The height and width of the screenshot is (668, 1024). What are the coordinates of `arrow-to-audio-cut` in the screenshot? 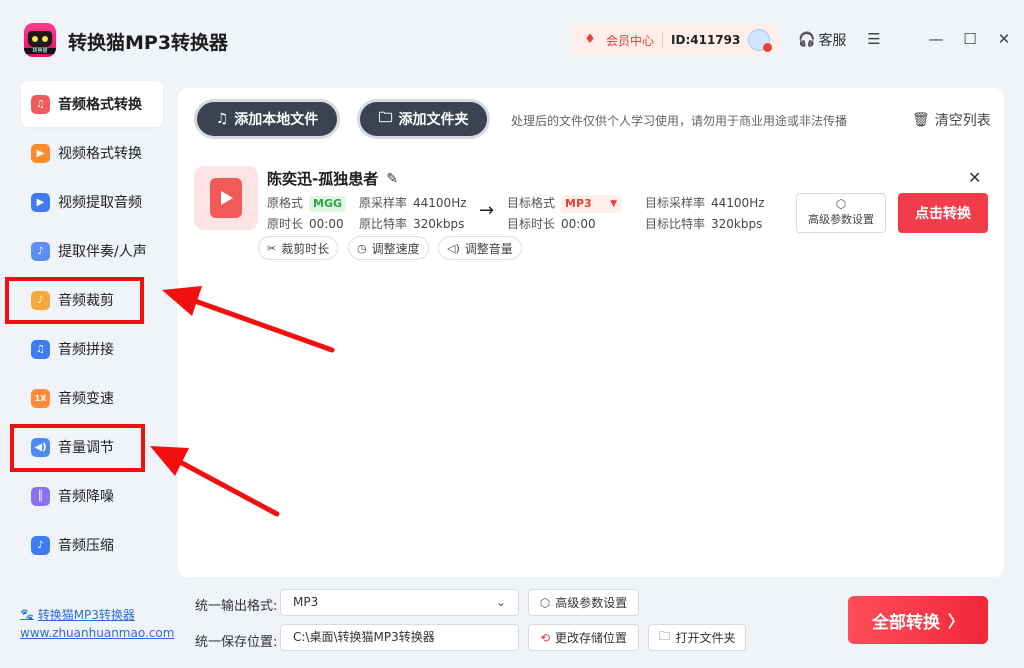 It's located at (248, 319).